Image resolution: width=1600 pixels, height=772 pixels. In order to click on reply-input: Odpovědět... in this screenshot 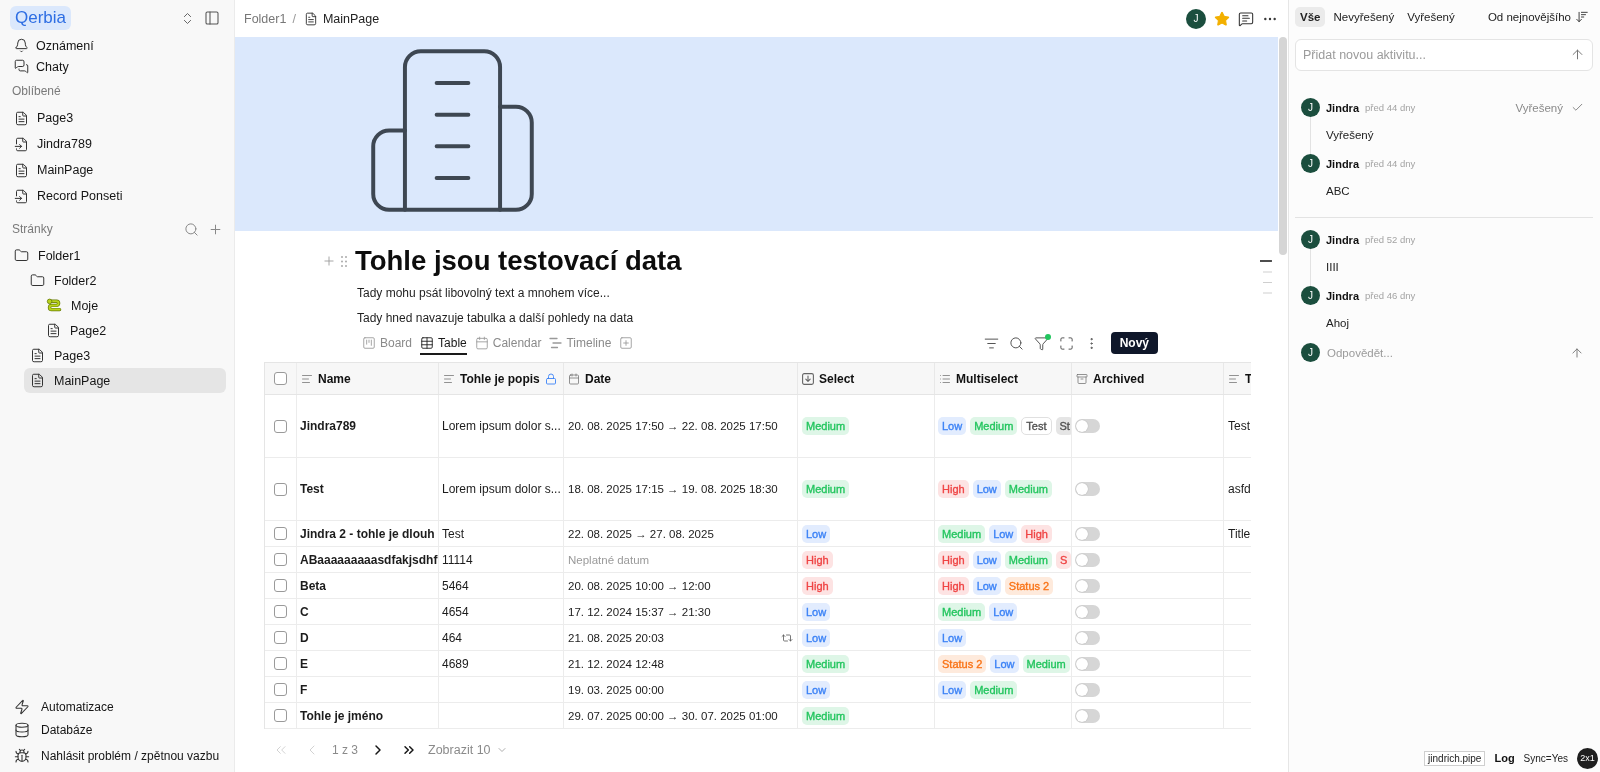, I will do `click(1445, 352)`.